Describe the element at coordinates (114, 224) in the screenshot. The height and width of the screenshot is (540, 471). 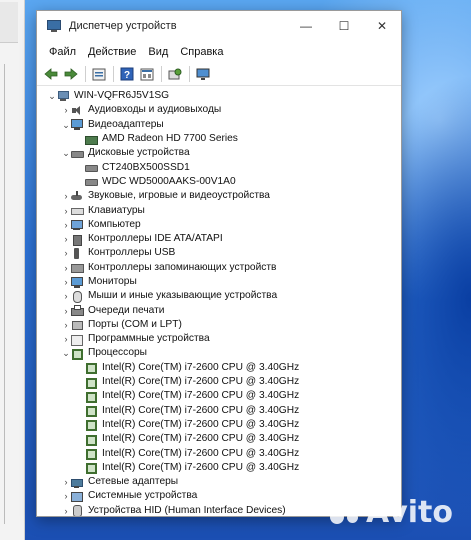
I see `tree-category-label: Компьютер` at that location.